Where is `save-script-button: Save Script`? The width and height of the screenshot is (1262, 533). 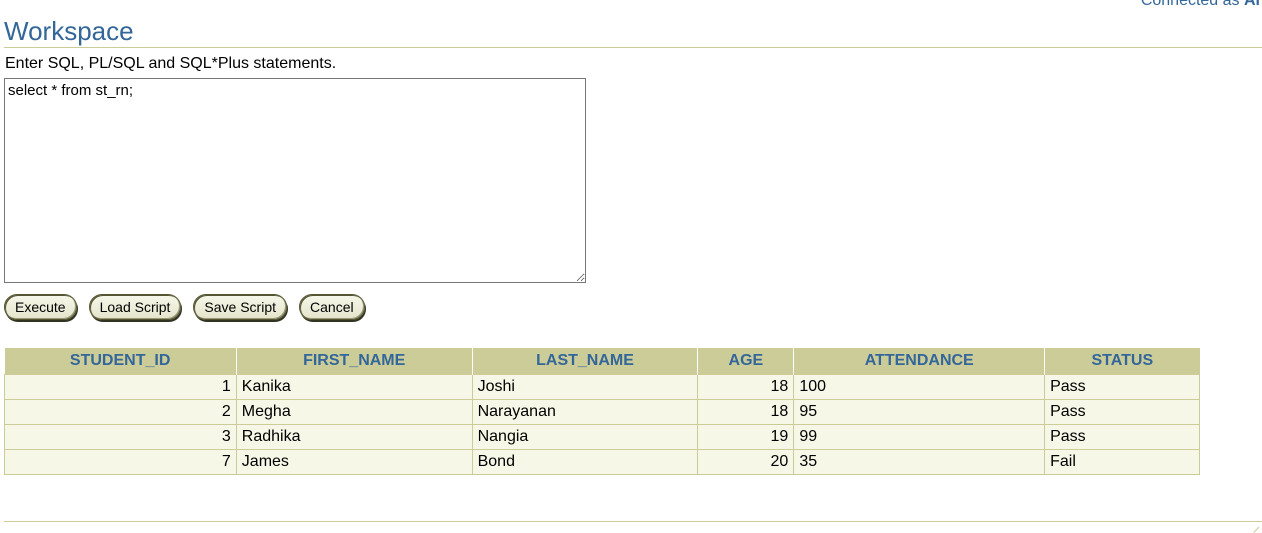 save-script-button: Save Script is located at coordinates (240, 307).